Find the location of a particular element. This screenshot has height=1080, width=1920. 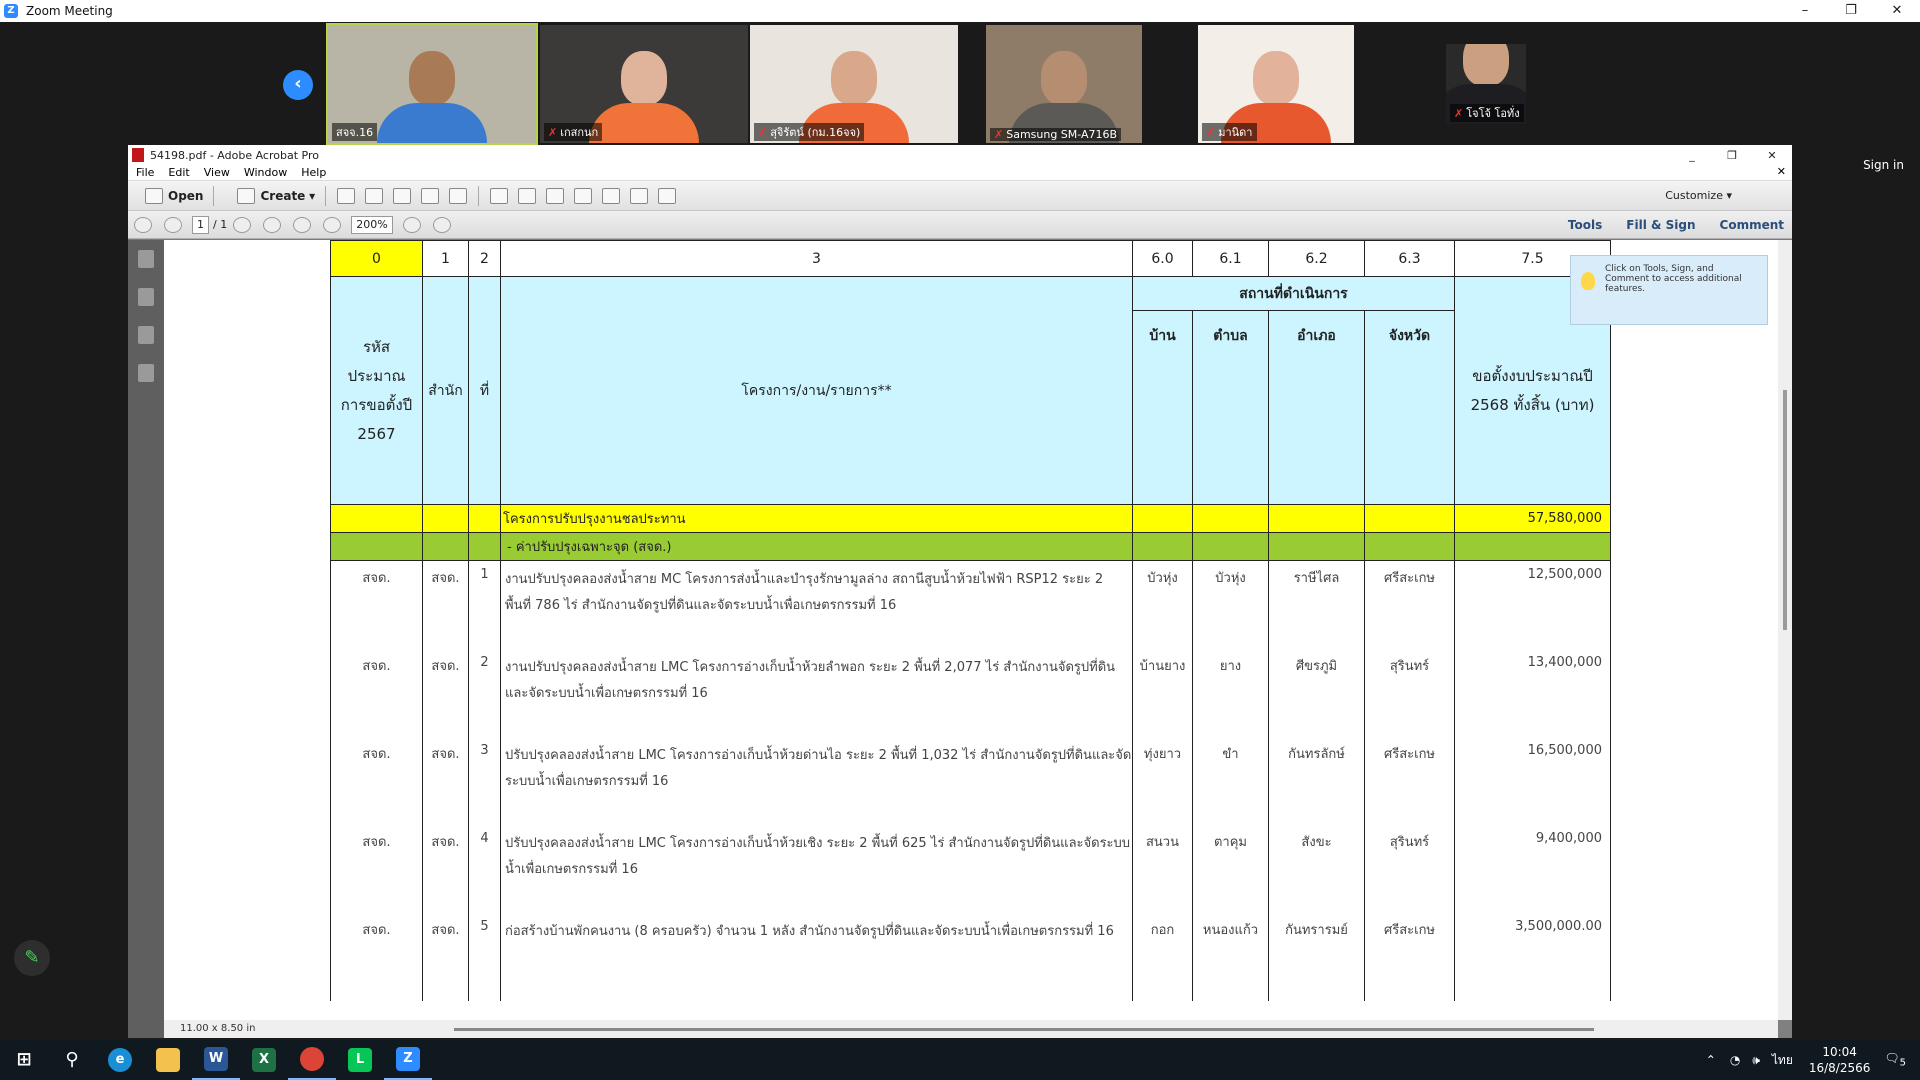

header-district: อำเภอ is located at coordinates (1316, 407).